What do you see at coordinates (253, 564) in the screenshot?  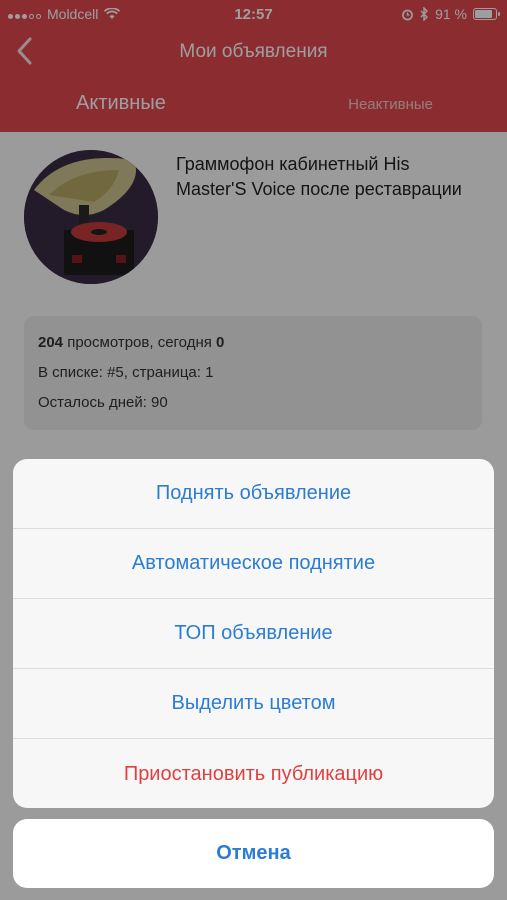 I see `auto-raise-button: Автоматическое поднятие` at bounding box center [253, 564].